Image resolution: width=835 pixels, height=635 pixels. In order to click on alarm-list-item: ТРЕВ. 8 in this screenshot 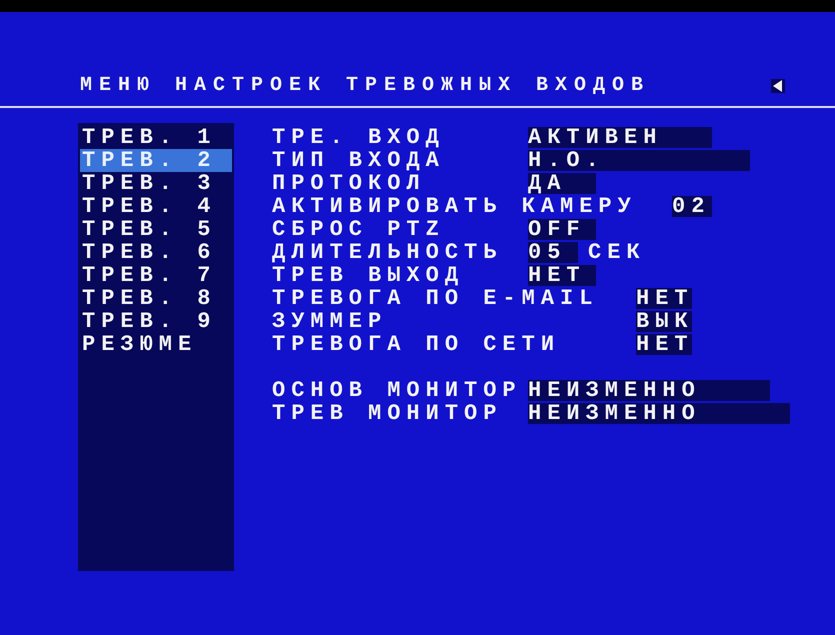, I will do `click(156, 298)`.